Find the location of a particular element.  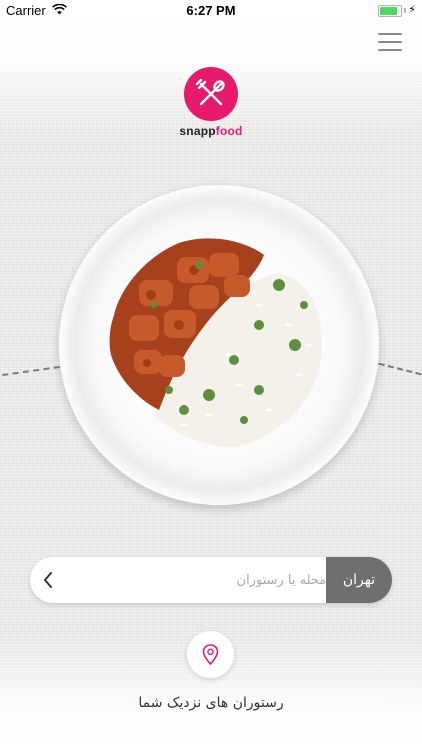

fork-knife-icon is located at coordinates (210, 92).